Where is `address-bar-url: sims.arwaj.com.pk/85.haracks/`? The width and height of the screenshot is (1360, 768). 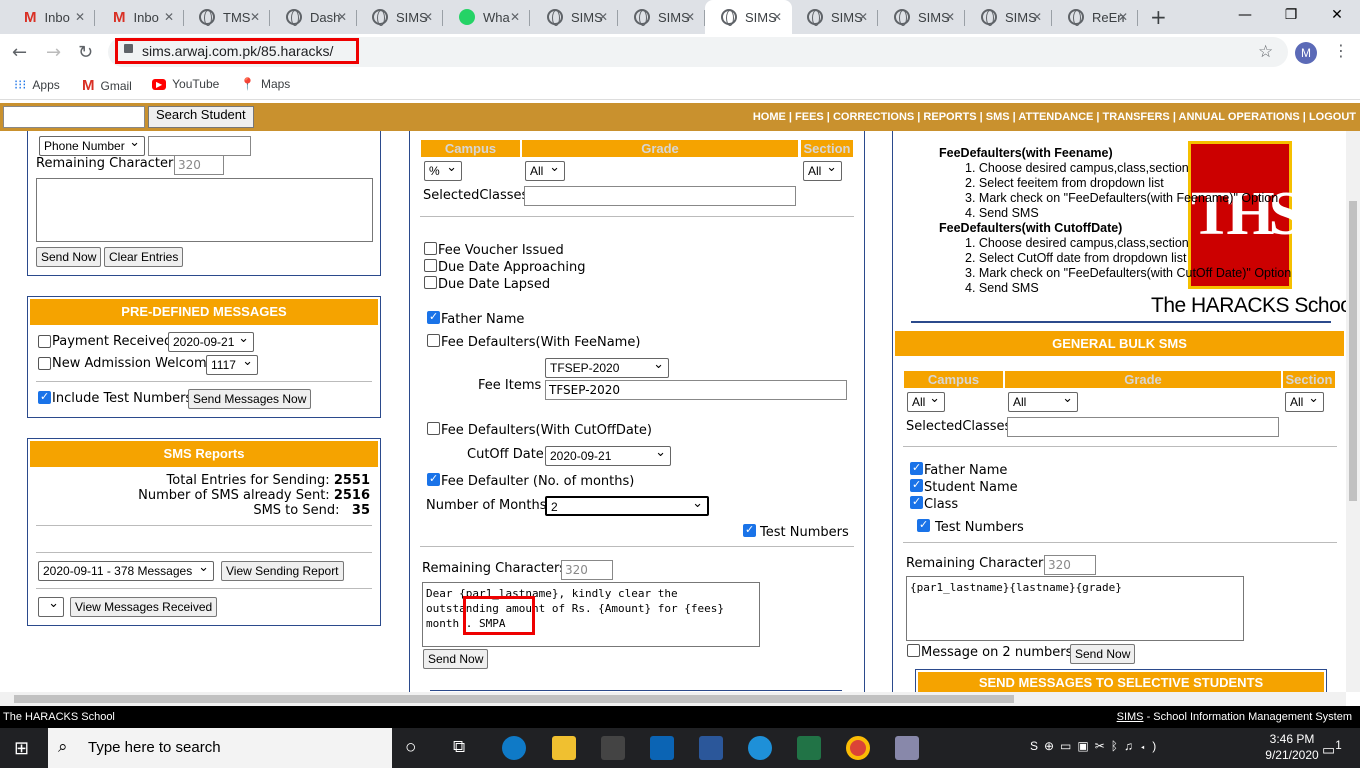
address-bar-url: sims.arwaj.com.pk/85.haracks/ is located at coordinates (237, 51).